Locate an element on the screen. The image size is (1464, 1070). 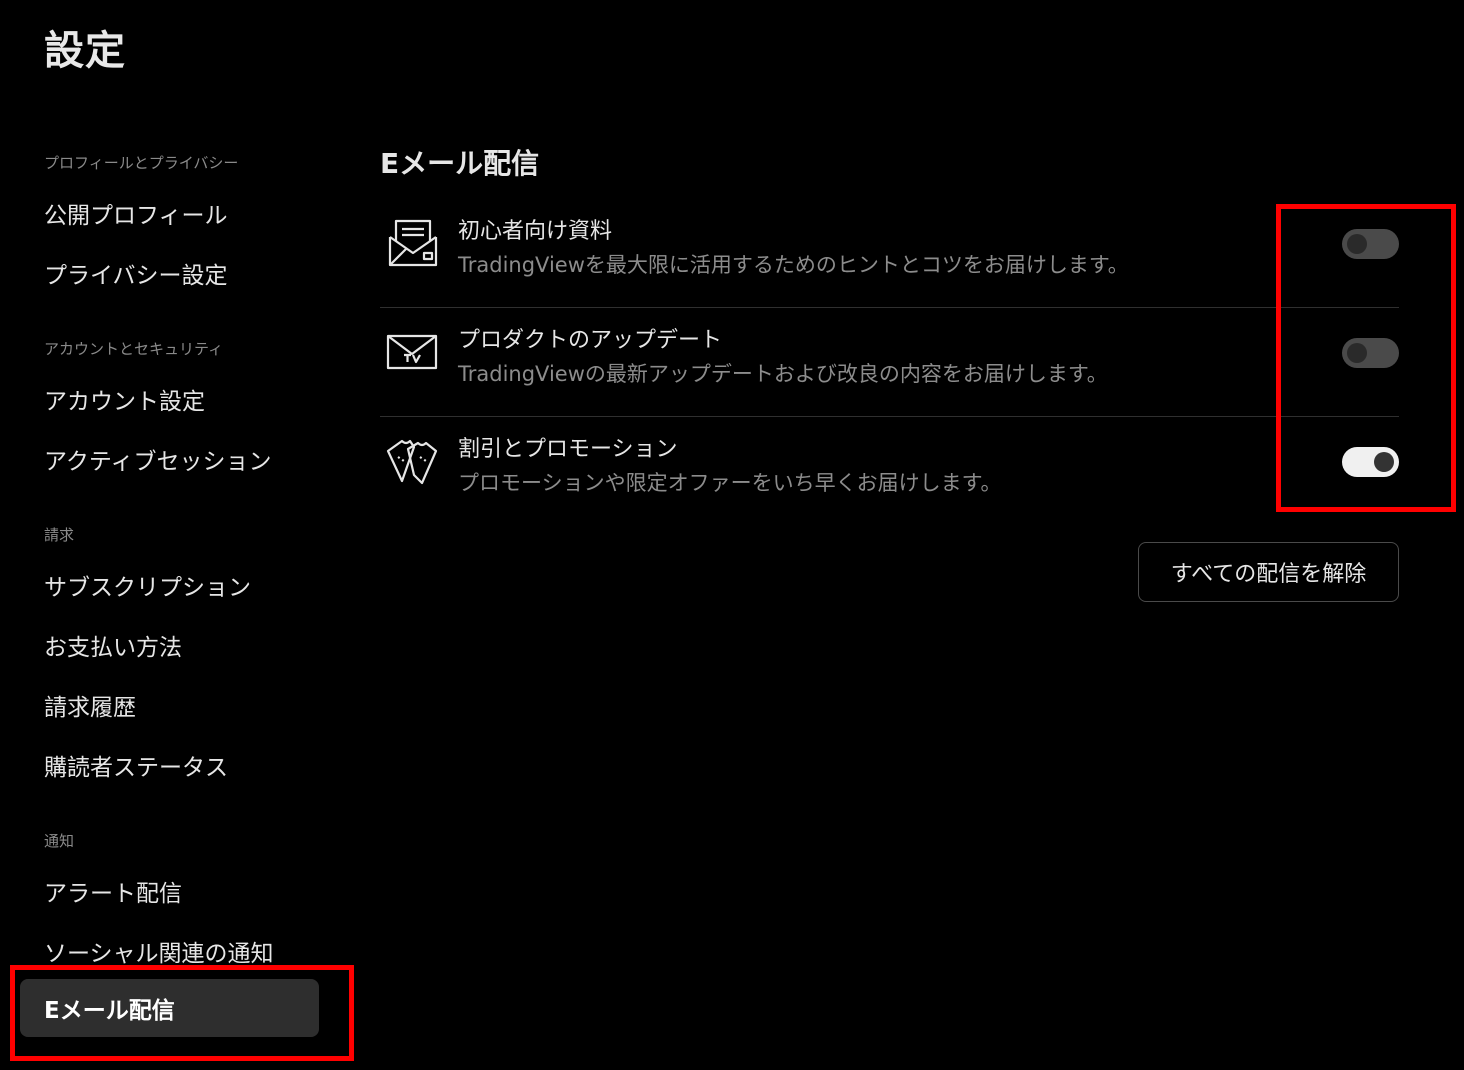
sidebar-item-billing-history: 請求履歴 is located at coordinates (90, 705).